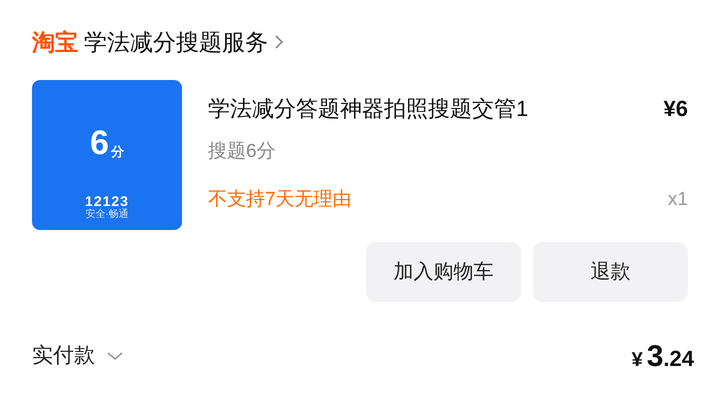  I want to click on total-price: ¥3.24, so click(663, 356).